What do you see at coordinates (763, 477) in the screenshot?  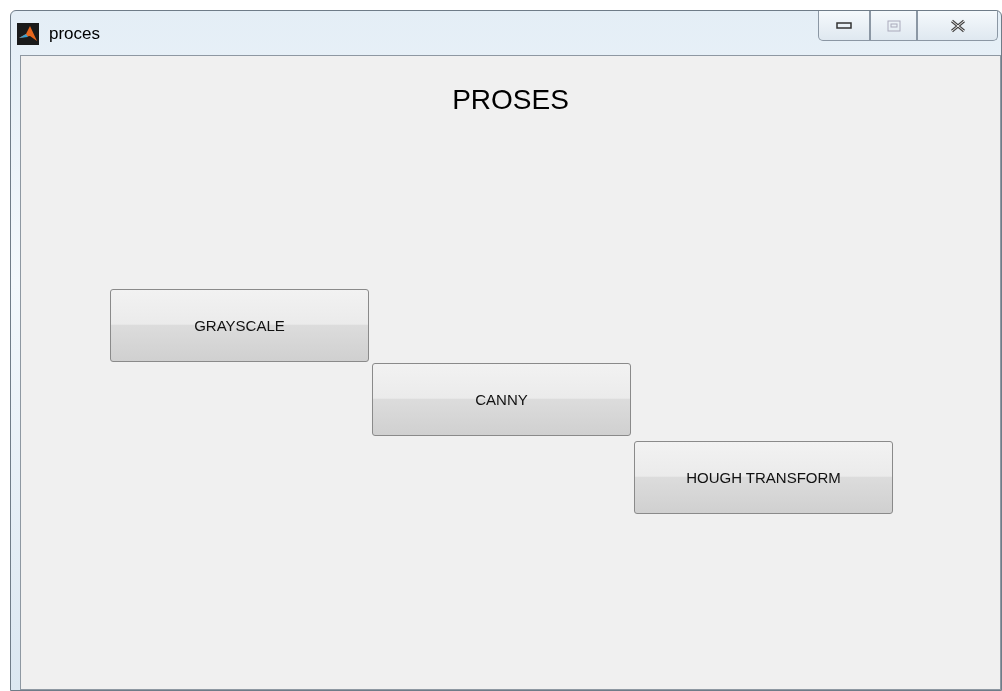 I see `process-button: HOUGH TRANSFORM` at bounding box center [763, 477].